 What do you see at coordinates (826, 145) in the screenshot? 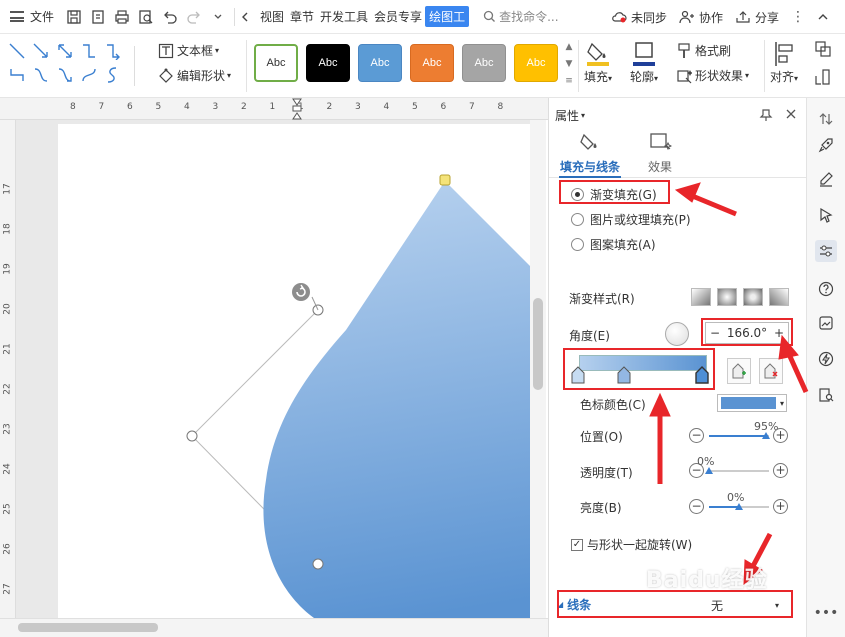
I see `rocket-icon` at bounding box center [826, 145].